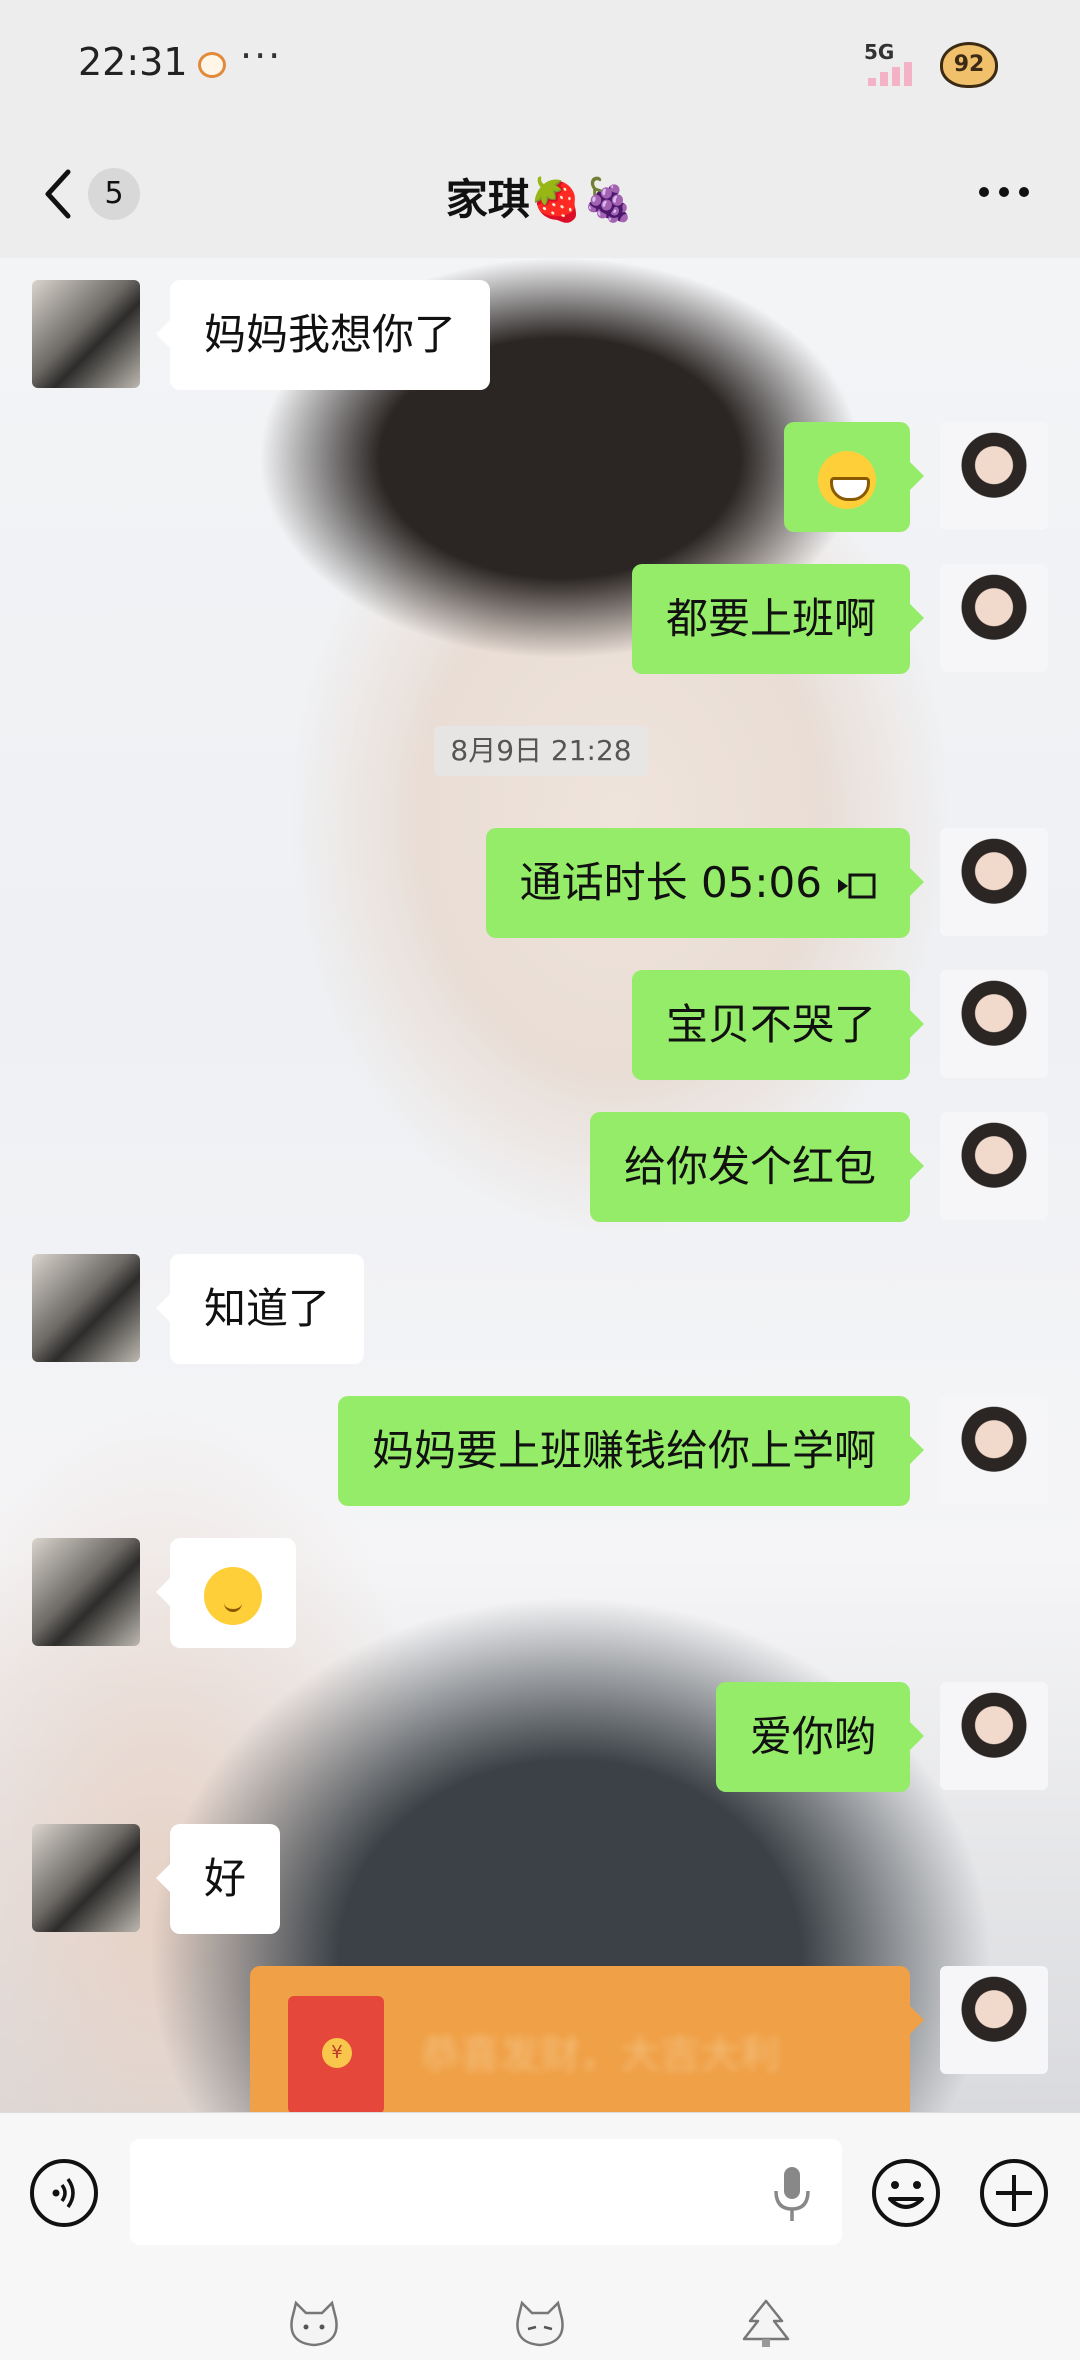  Describe the element at coordinates (600, 2055) in the screenshot. I see `red-packet-greeting: 恭喜发财，大吉大利` at that location.